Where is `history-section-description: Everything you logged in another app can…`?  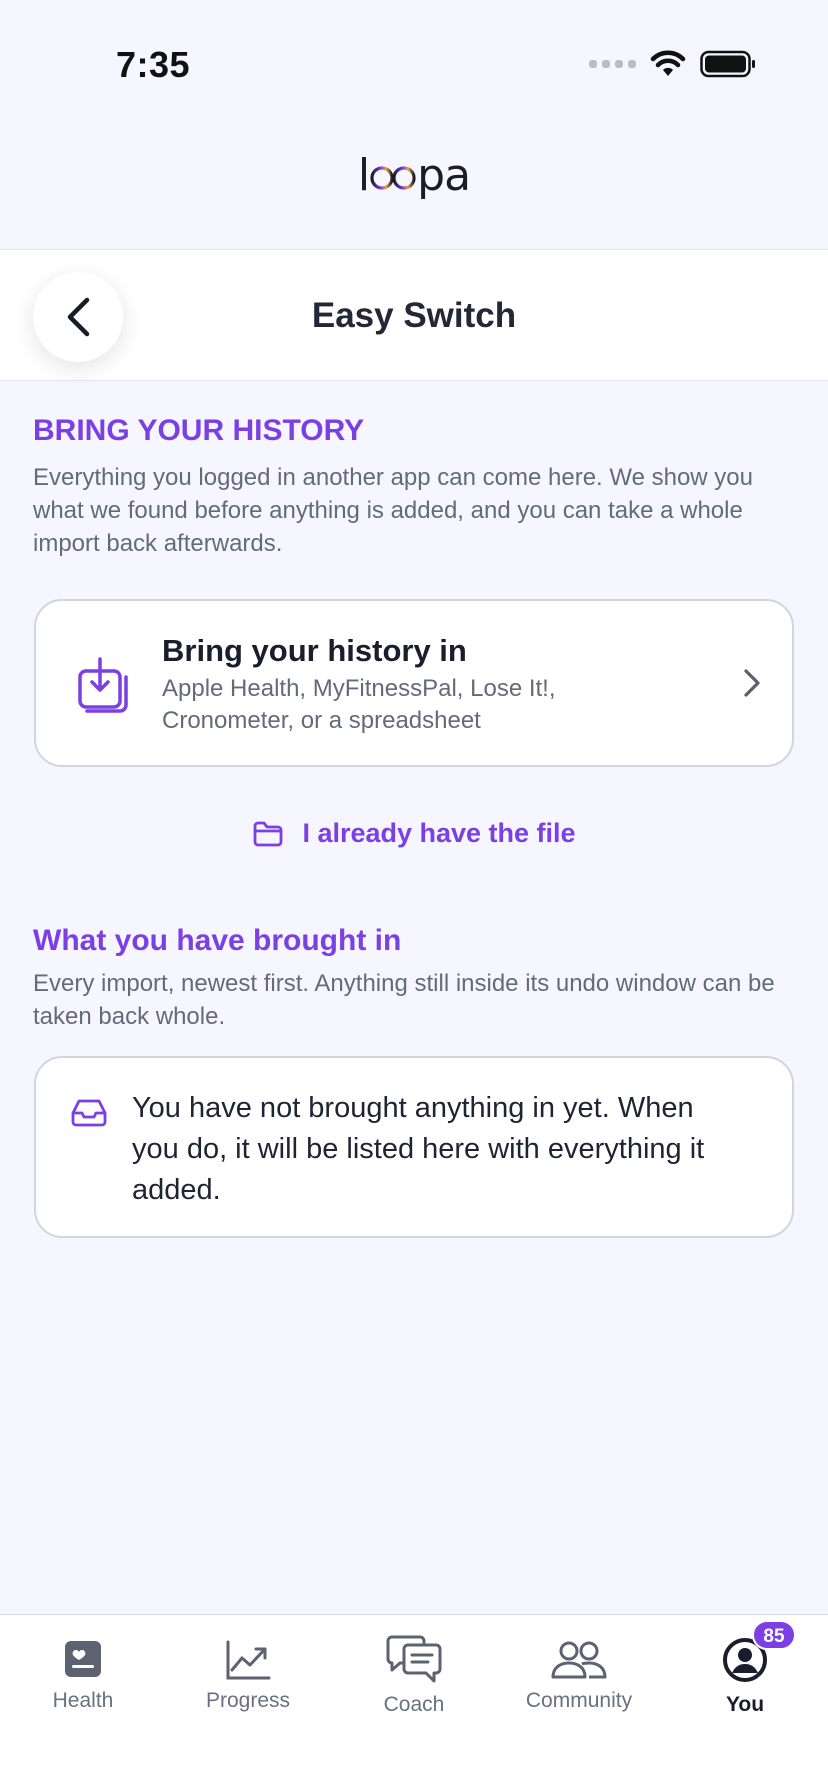 history-section-description: Everything you logged in another app can… is located at coordinates (393, 510).